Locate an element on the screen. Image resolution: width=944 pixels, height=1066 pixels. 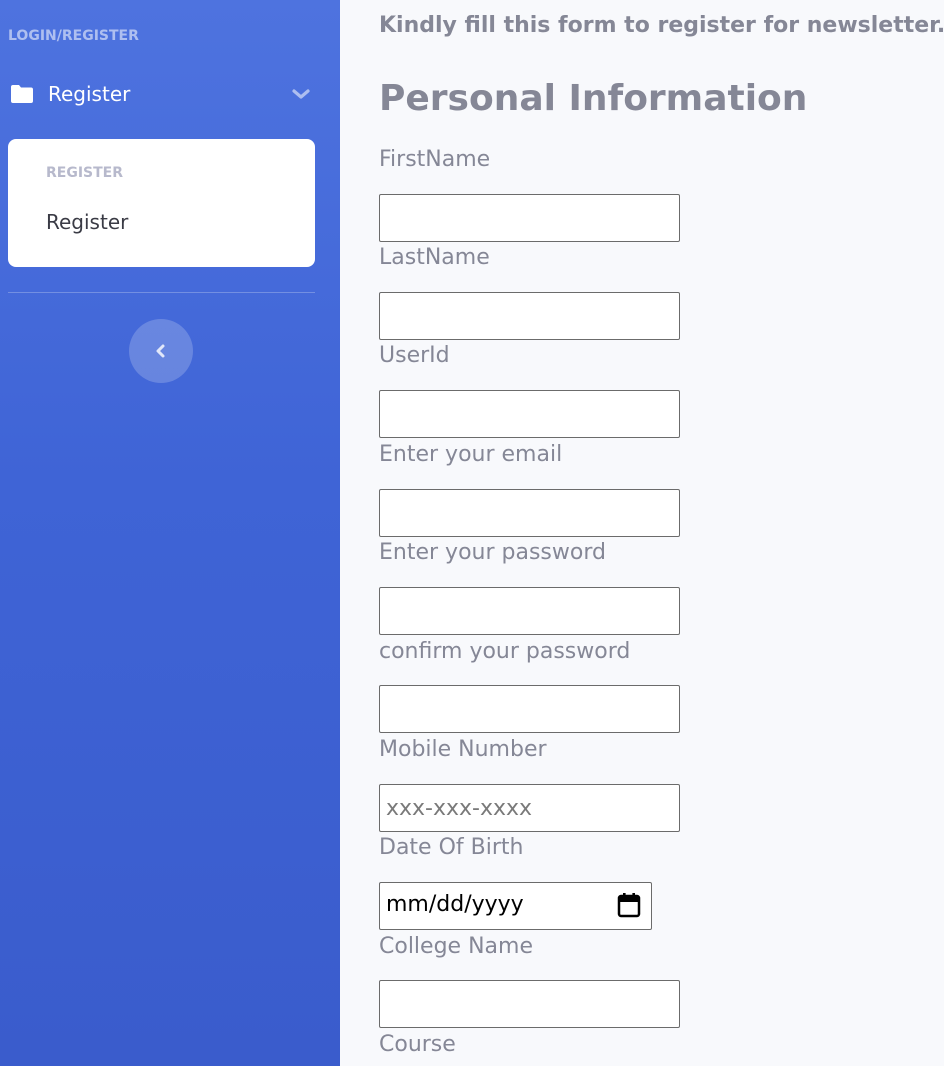
last-name-label: LastName is located at coordinates (434, 257).